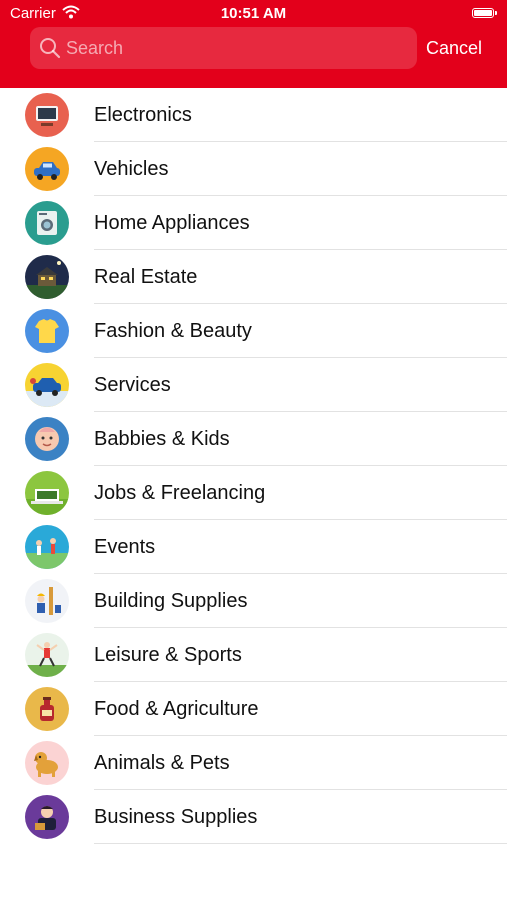 The height and width of the screenshot is (900, 507). What do you see at coordinates (162, 439) in the screenshot?
I see `category-label: Babbies & Kids` at bounding box center [162, 439].